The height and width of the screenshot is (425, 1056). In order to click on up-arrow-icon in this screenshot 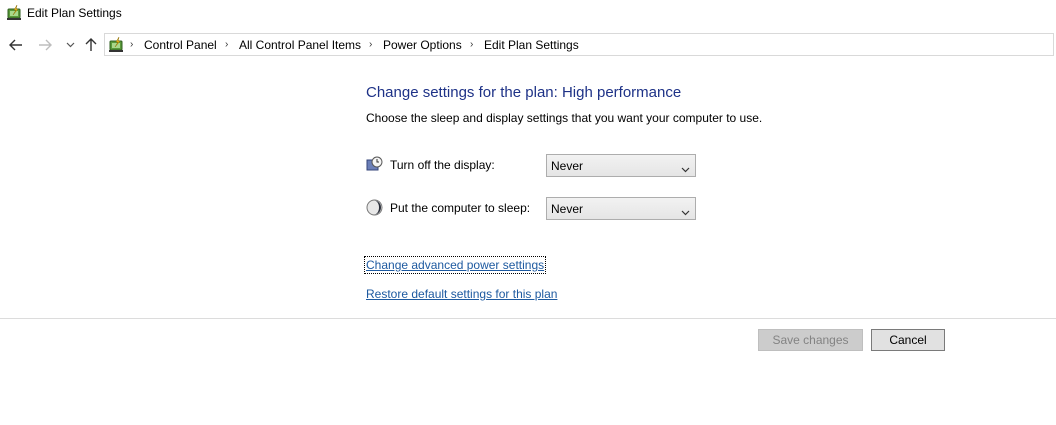, I will do `click(91, 45)`.